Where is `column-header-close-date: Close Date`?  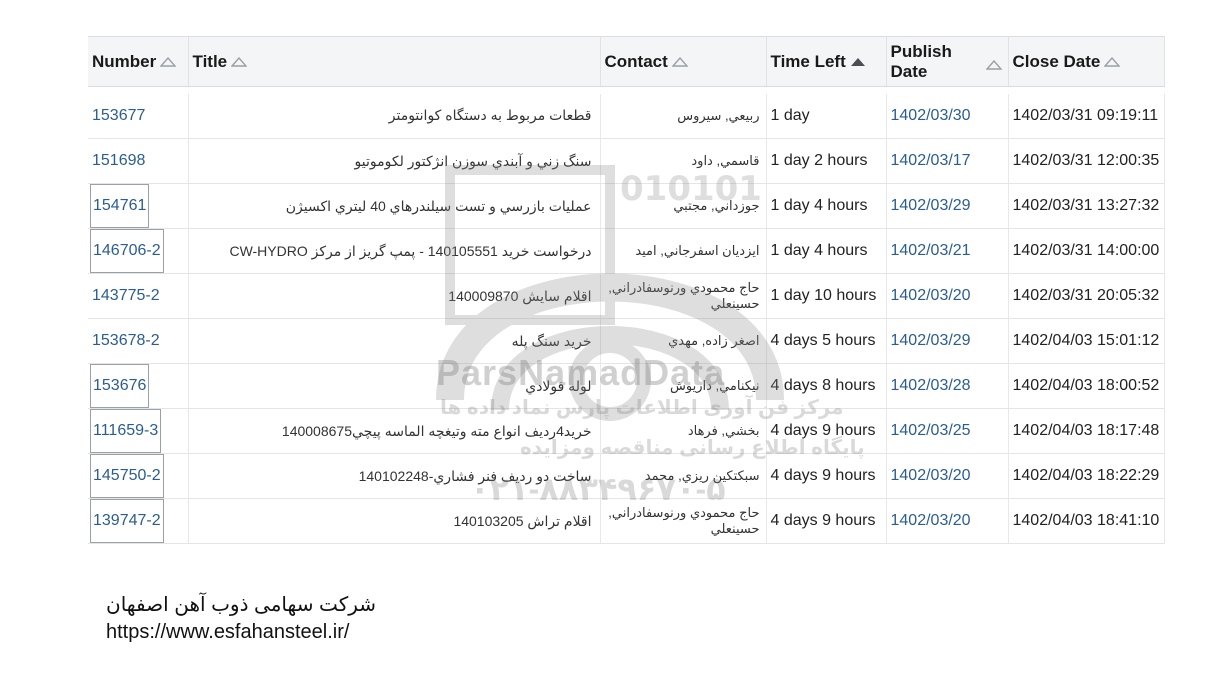
column-header-close-date: Close Date is located at coordinates (1086, 61).